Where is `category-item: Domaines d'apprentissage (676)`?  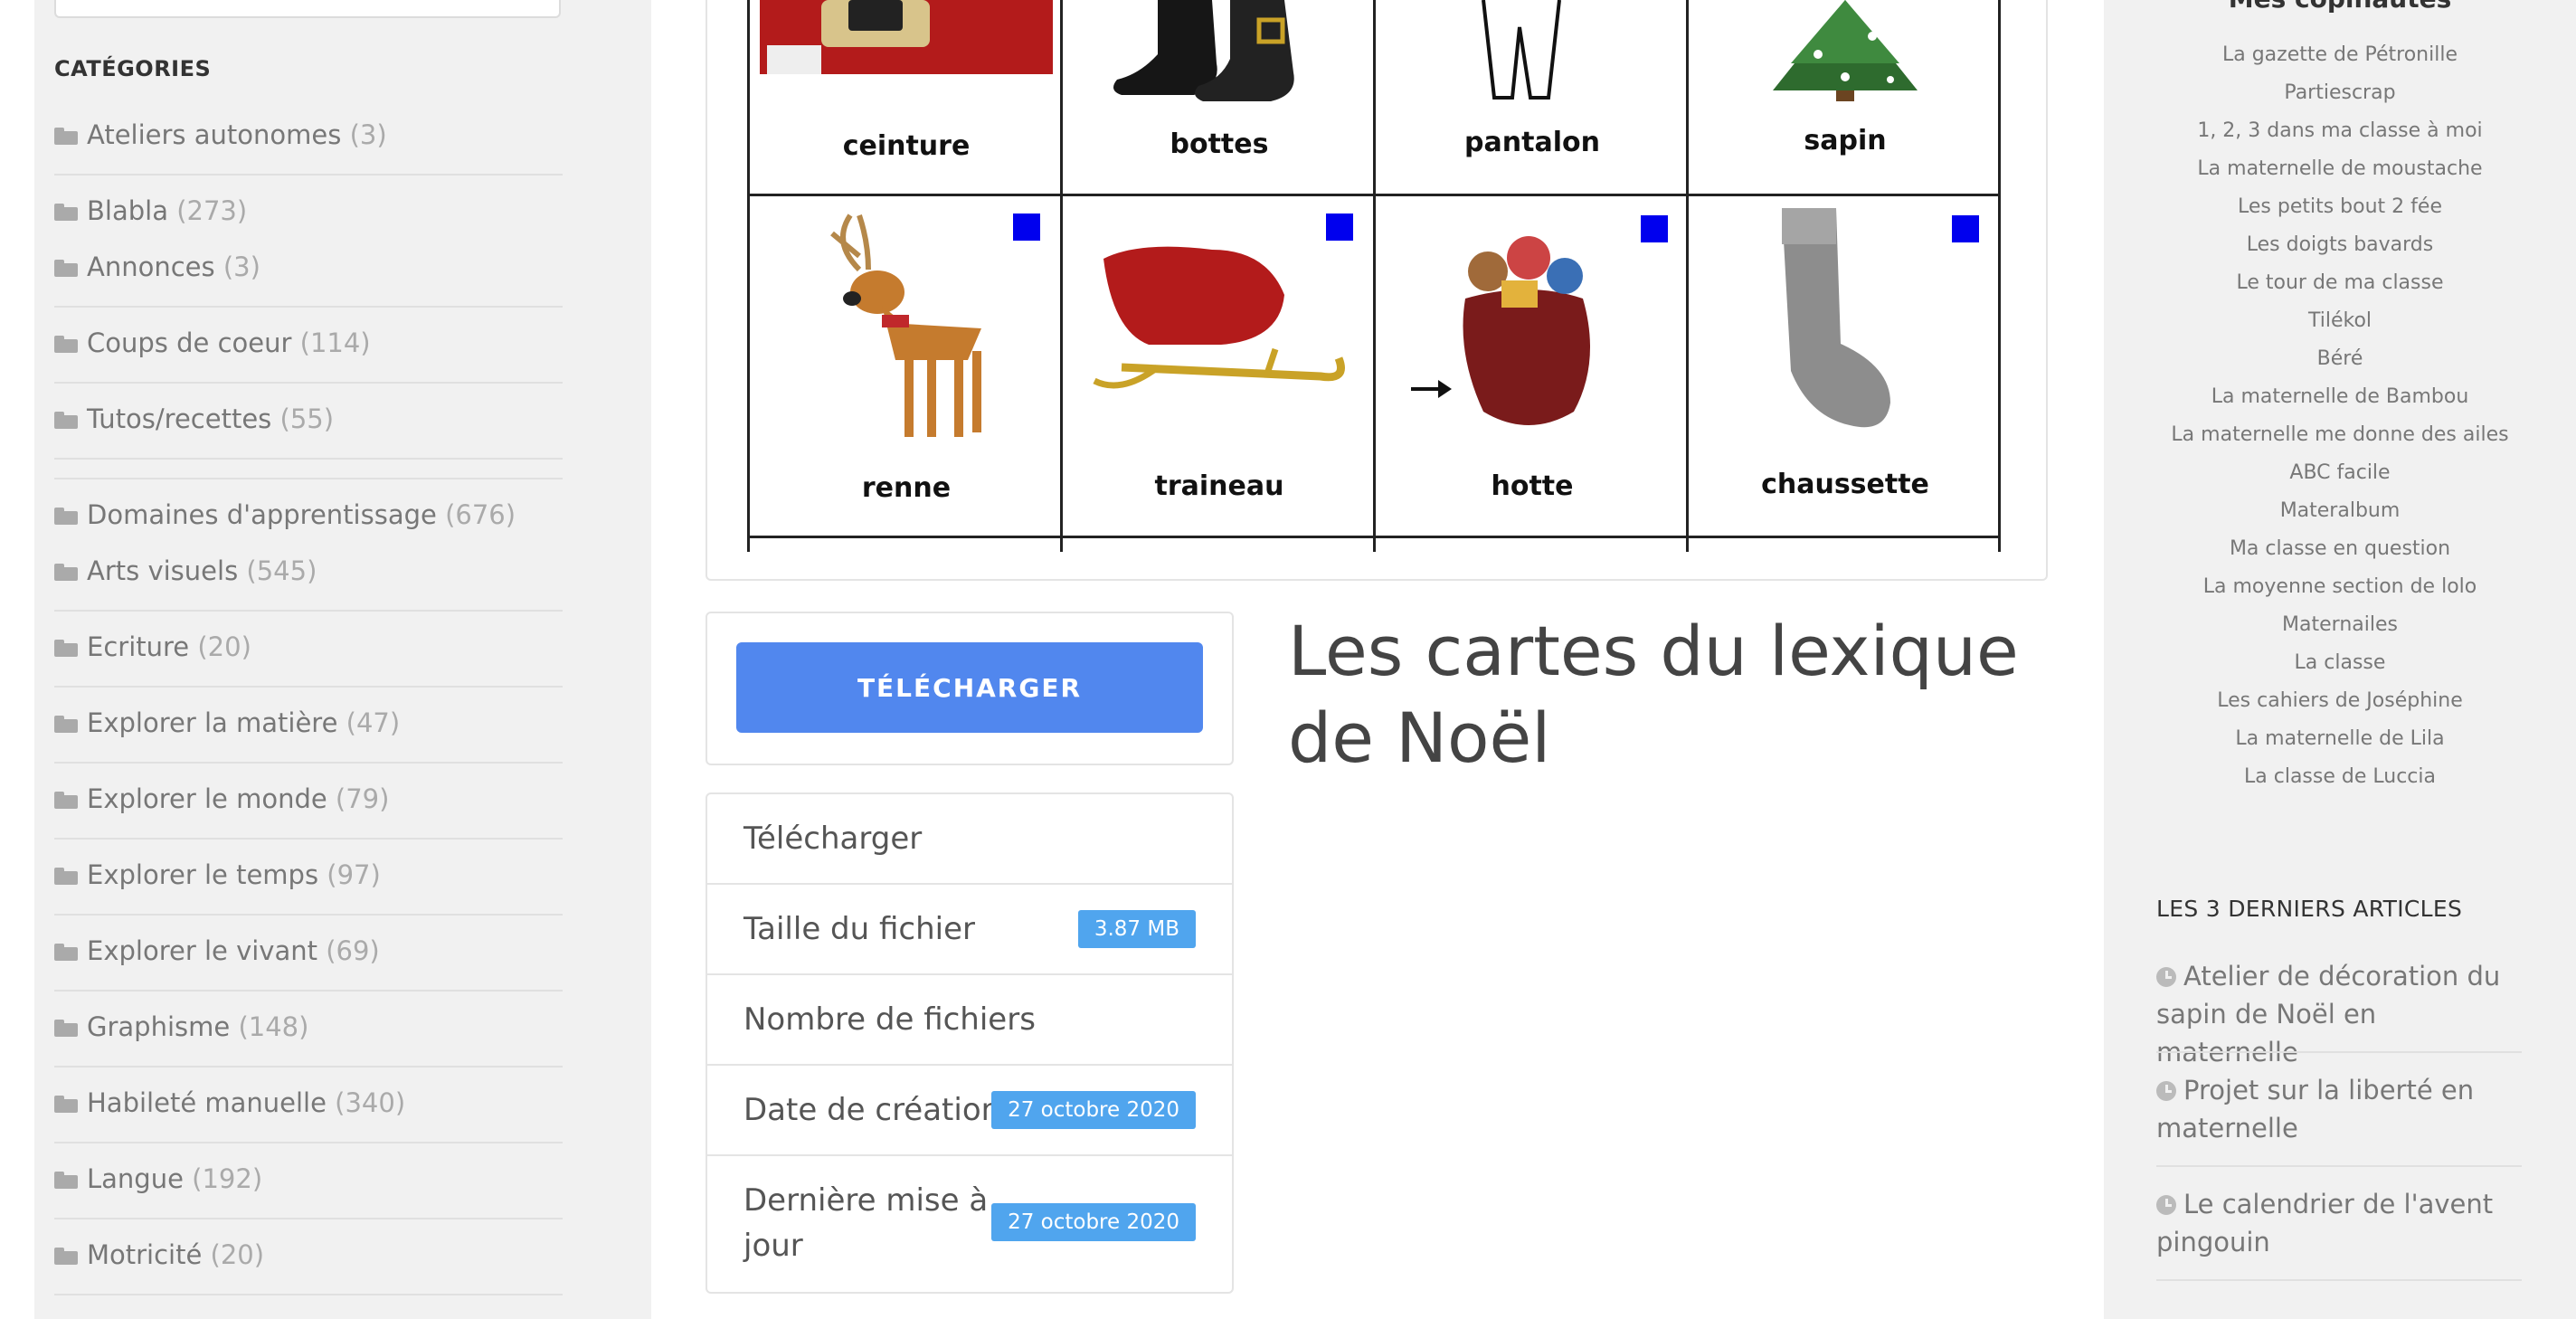 category-item: Domaines d'apprentissage (676) is located at coordinates (308, 514).